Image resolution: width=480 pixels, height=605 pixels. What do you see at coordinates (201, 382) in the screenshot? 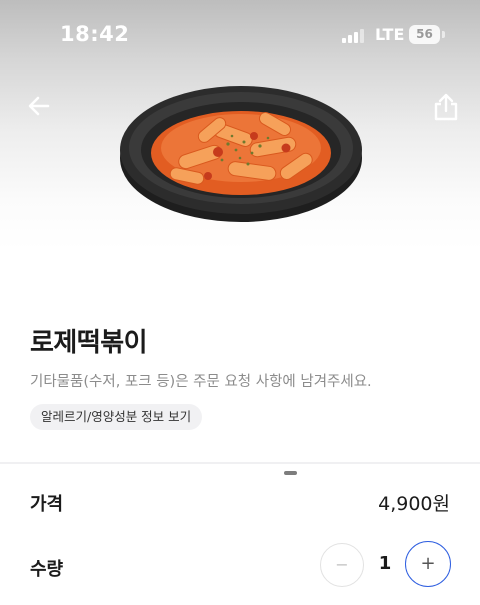
I see `product-description: 기타물품(수저, 포크 등)은 주문 요청 사항에 남겨주세요.` at bounding box center [201, 382].